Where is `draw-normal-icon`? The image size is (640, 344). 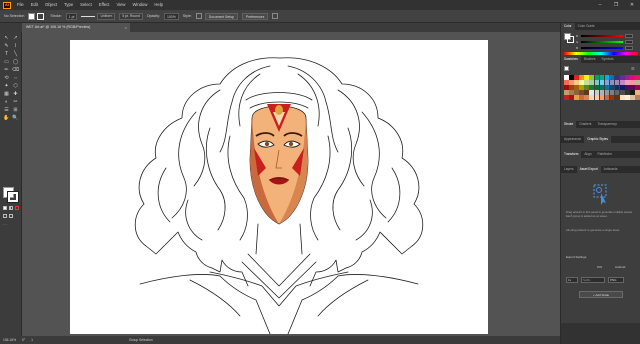
draw-normal-icon is located at coordinates (5, 216).